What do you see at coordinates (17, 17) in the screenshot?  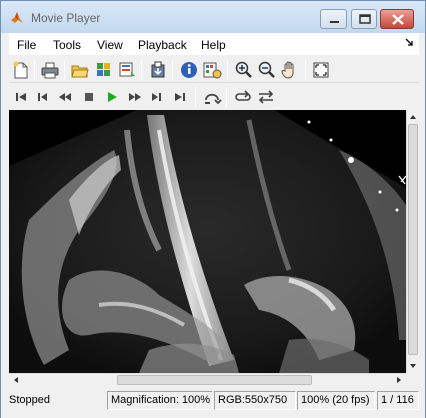 I see `matlab-logo-icon` at bounding box center [17, 17].